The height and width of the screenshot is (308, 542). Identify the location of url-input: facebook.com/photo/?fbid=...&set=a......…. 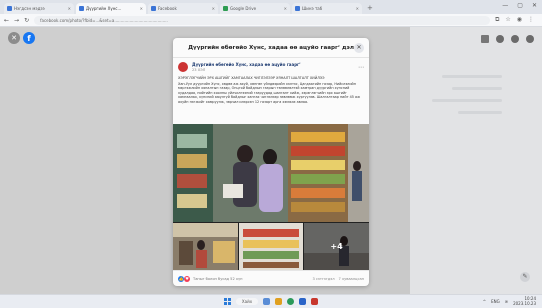
(262, 20).